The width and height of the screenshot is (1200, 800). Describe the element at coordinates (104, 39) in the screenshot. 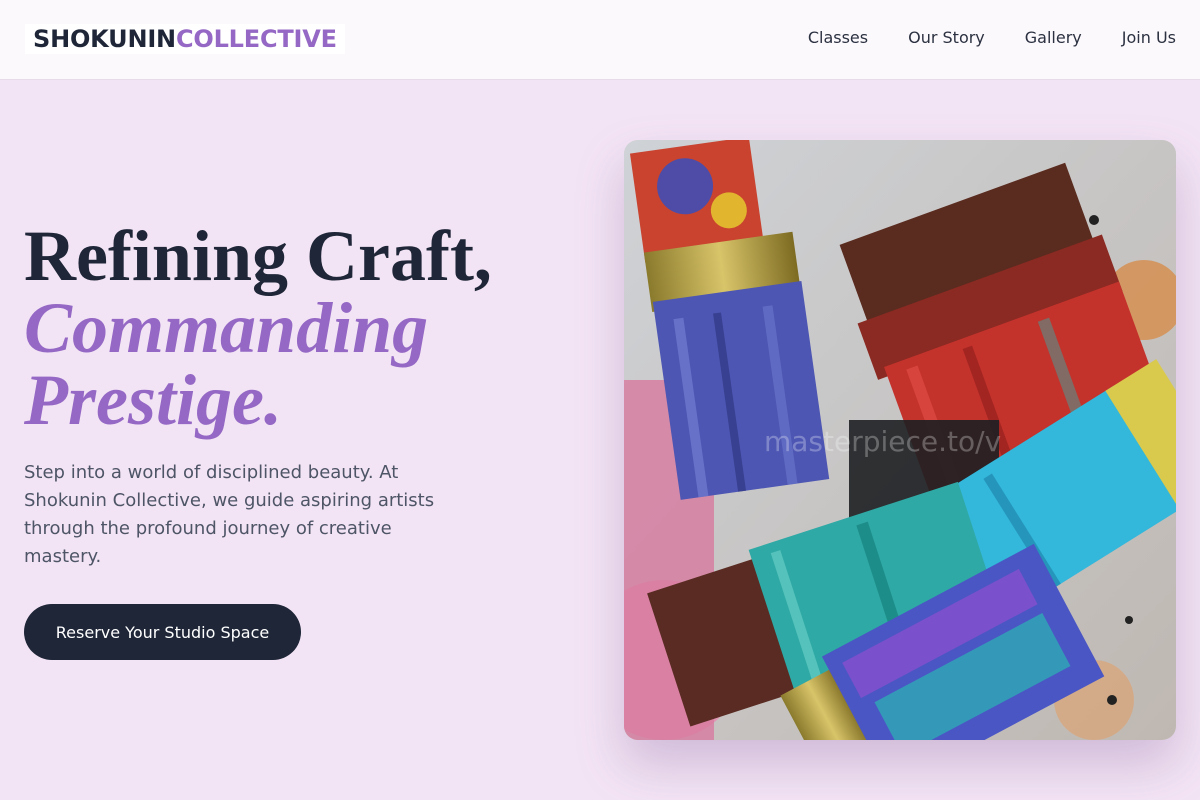

I see `logo-text-primary: SHOKUNIN` at that location.